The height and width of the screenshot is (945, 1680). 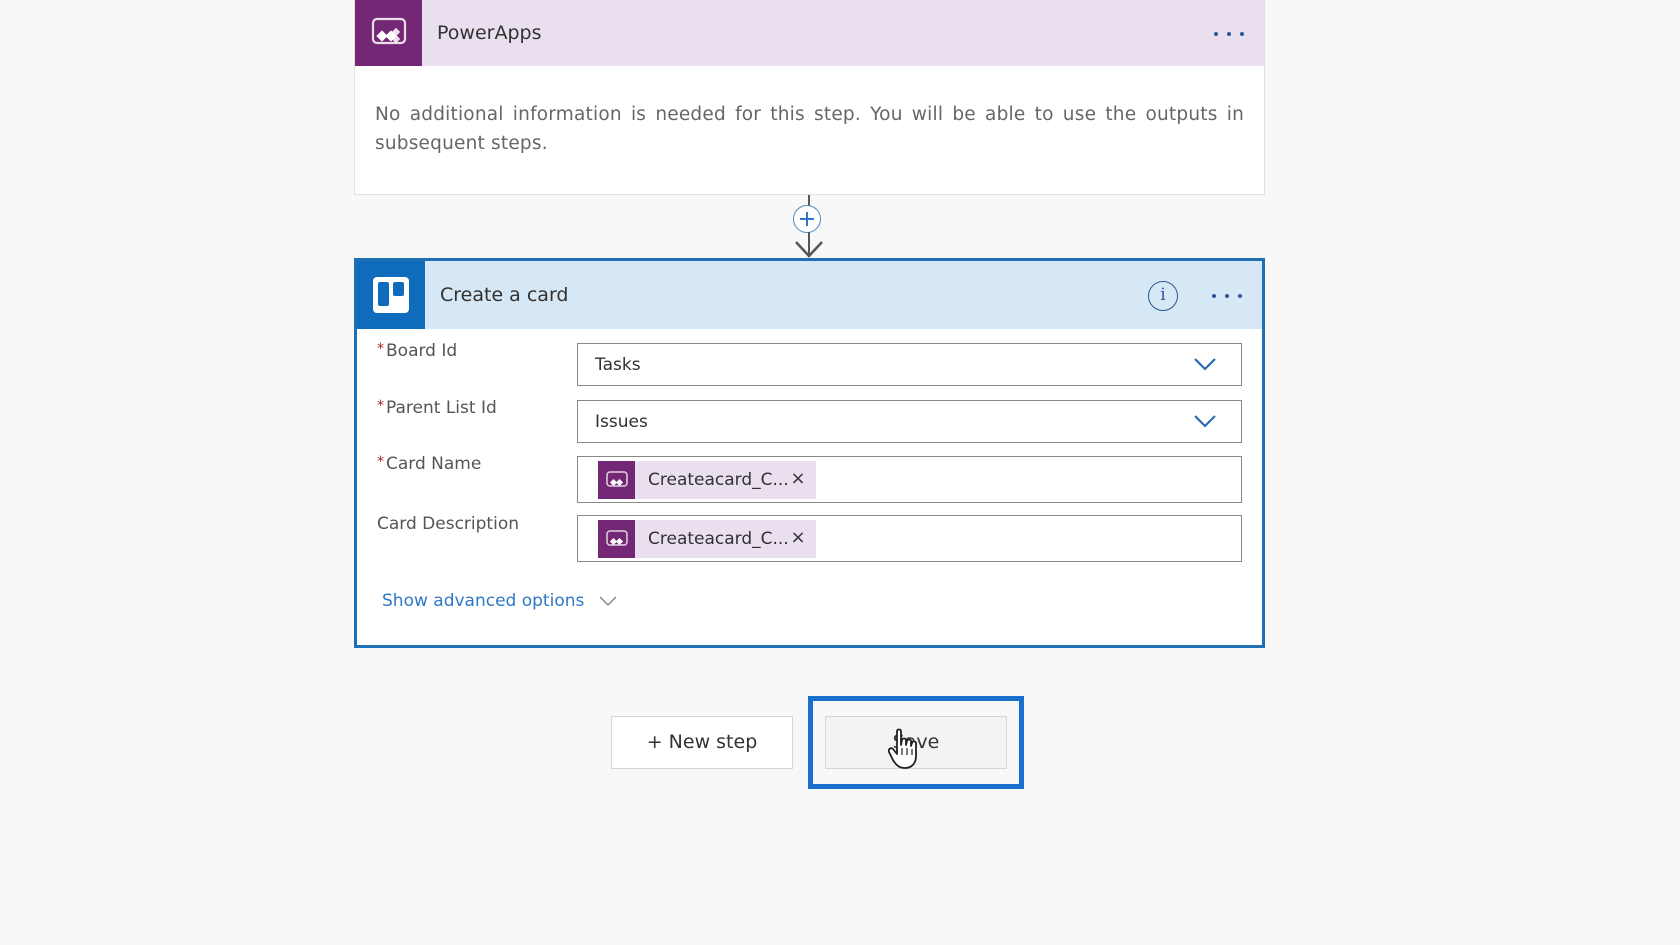 What do you see at coordinates (489, 33) in the screenshot?
I see `powerapps-card-title: PowerApps` at bounding box center [489, 33].